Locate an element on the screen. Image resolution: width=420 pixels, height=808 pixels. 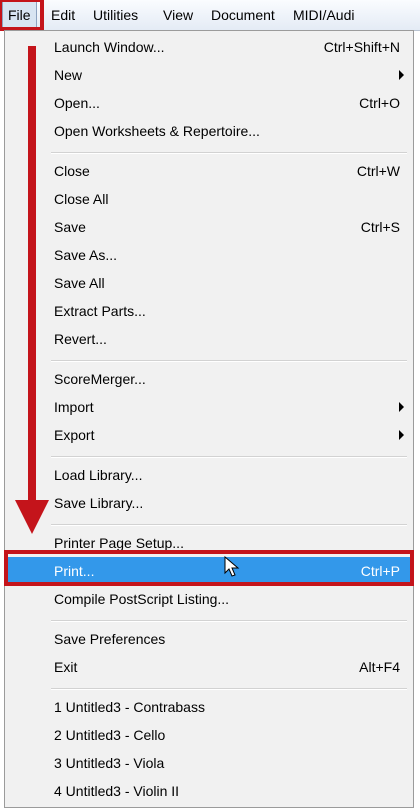
menu-item-launch-window: Launch Window... Ctrl+Shift+N is located at coordinates (209, 47).